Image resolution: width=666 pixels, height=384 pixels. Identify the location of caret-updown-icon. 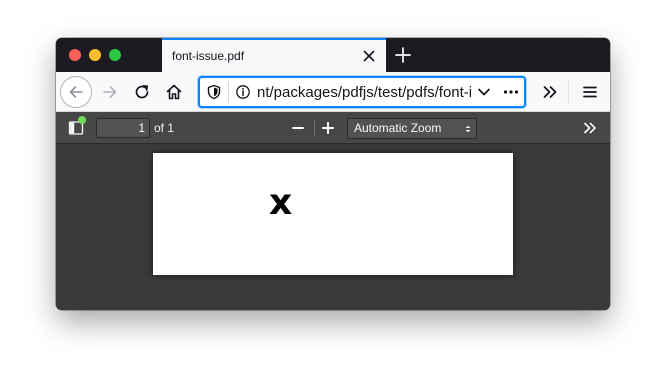
(468, 129).